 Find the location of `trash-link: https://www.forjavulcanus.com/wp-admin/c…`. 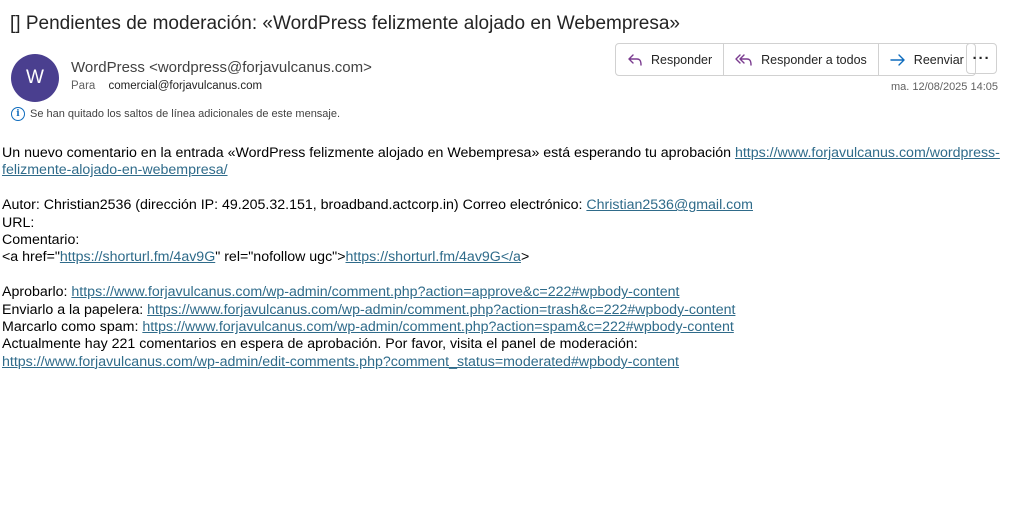

trash-link: https://www.forjavulcanus.com/wp-admin/c… is located at coordinates (441, 310).